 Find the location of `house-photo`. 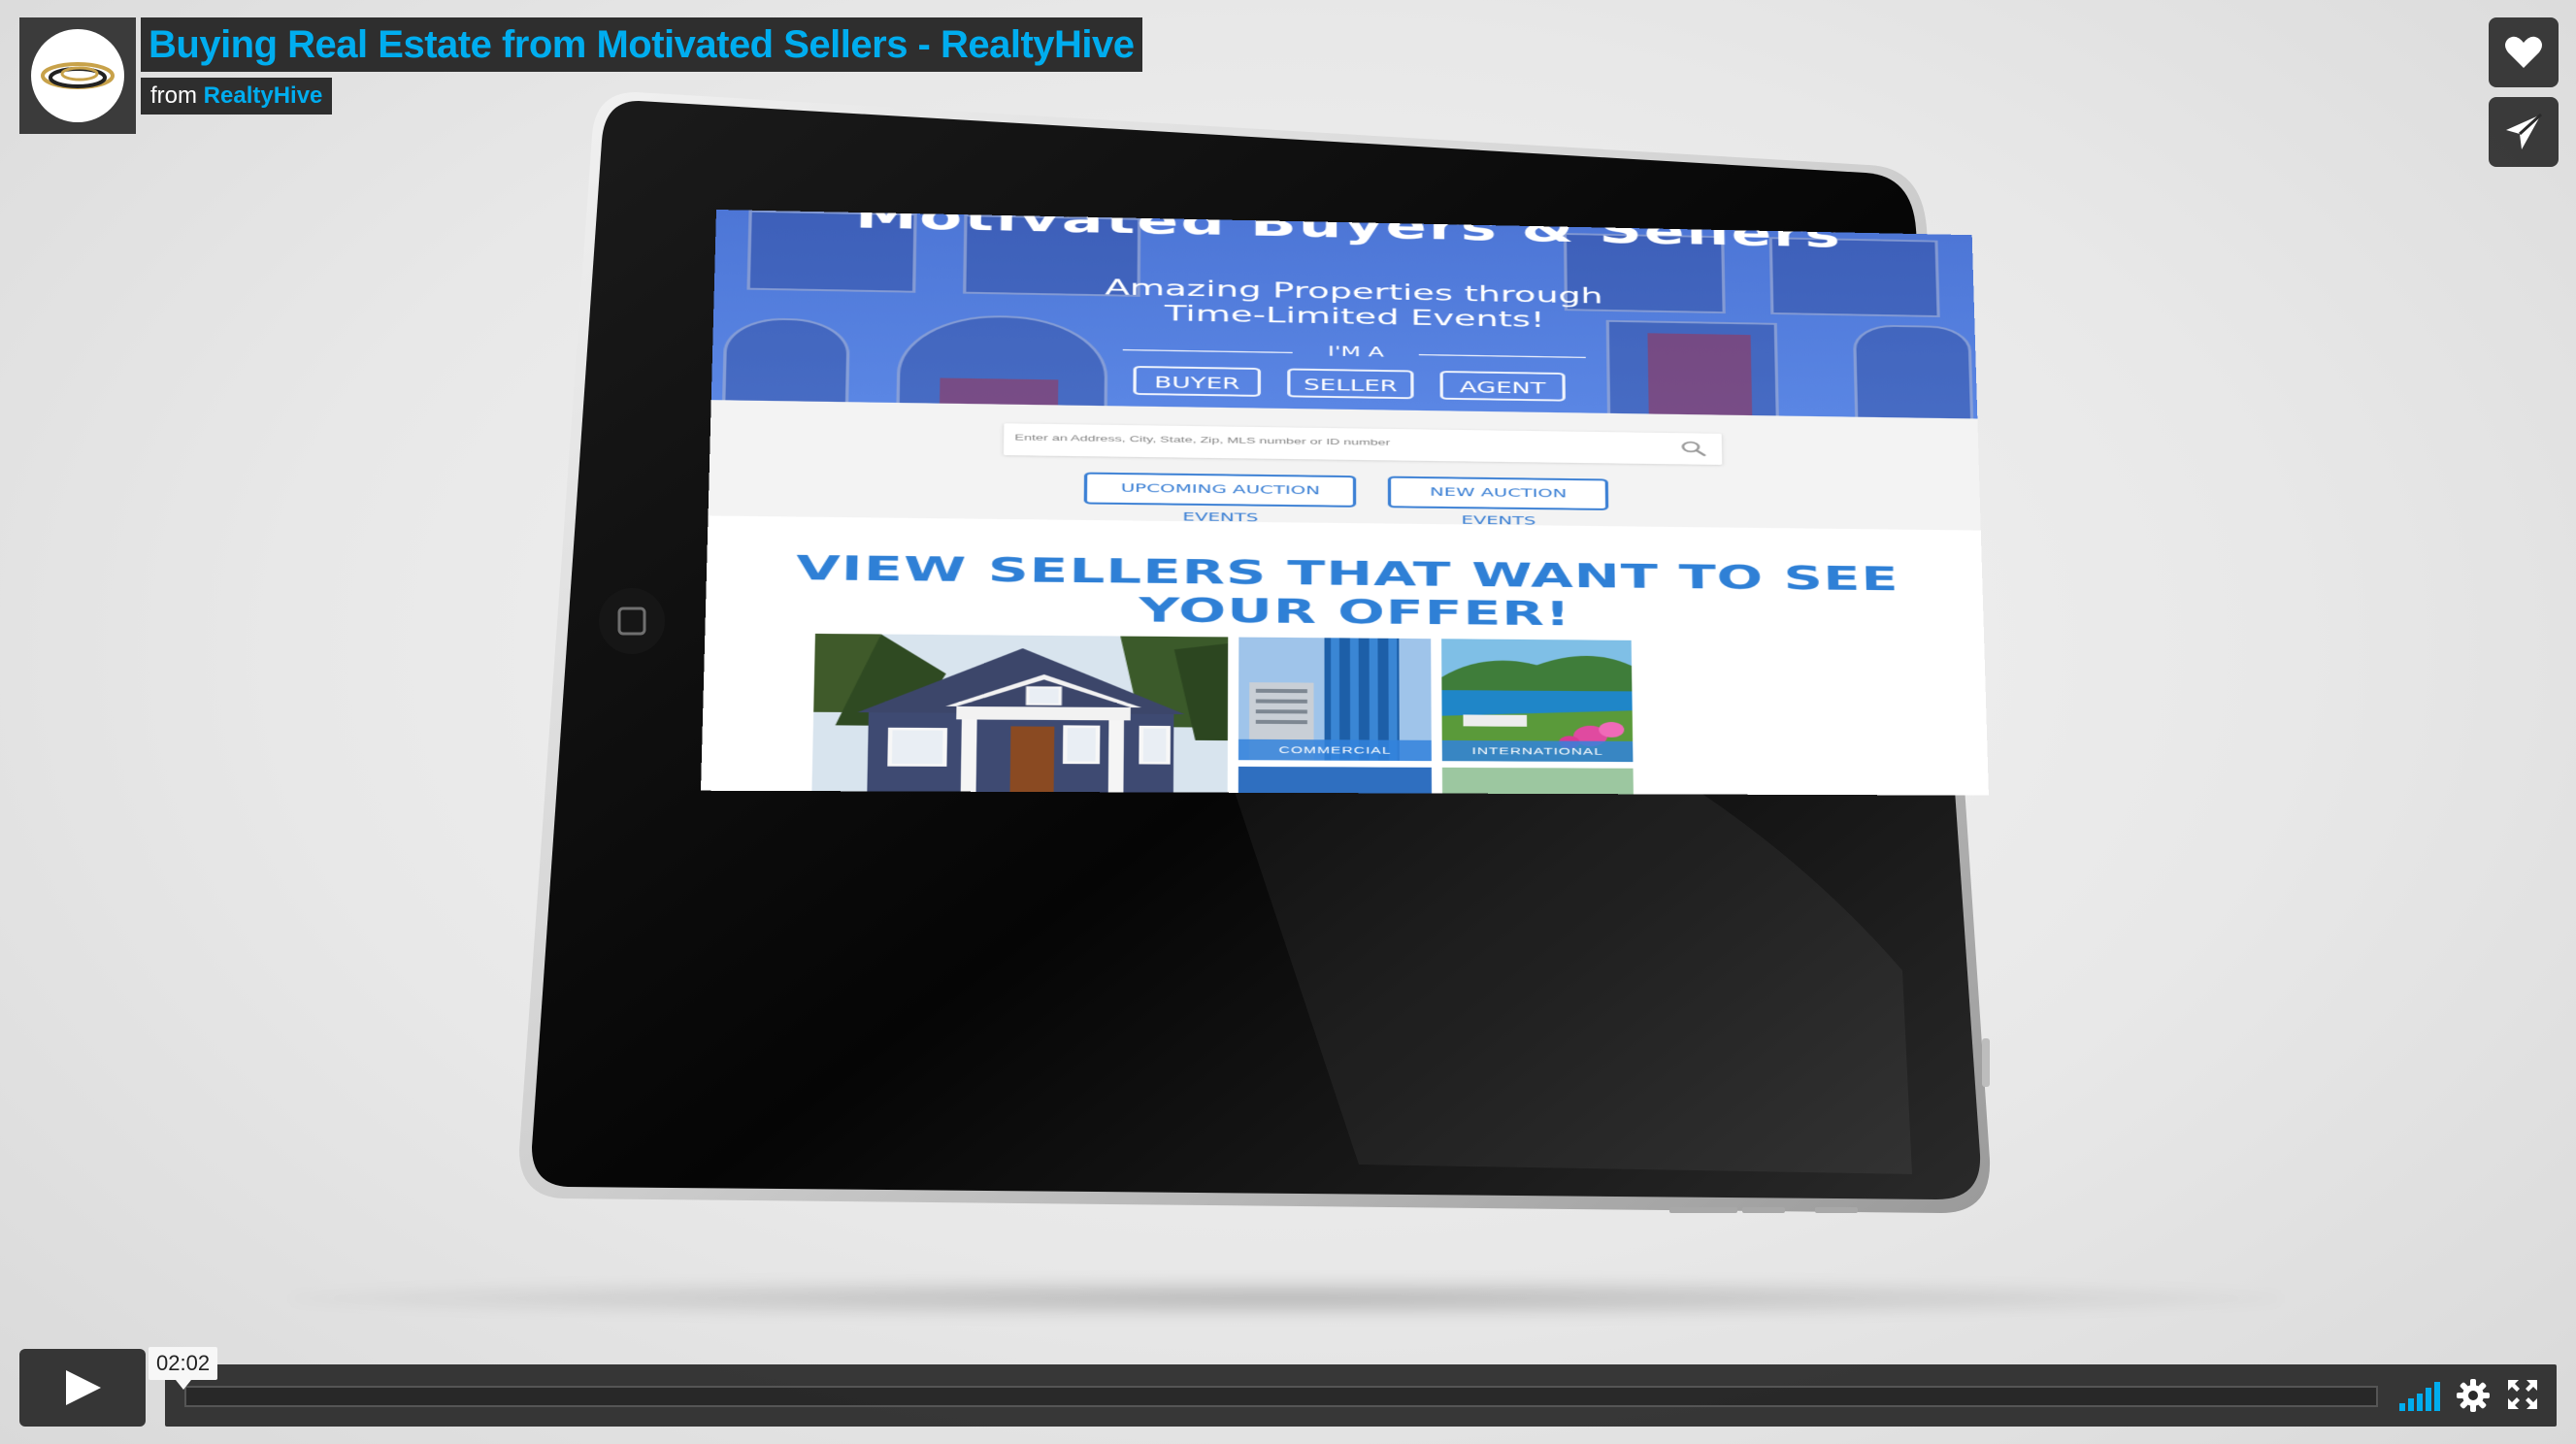

house-photo is located at coordinates (1020, 713).